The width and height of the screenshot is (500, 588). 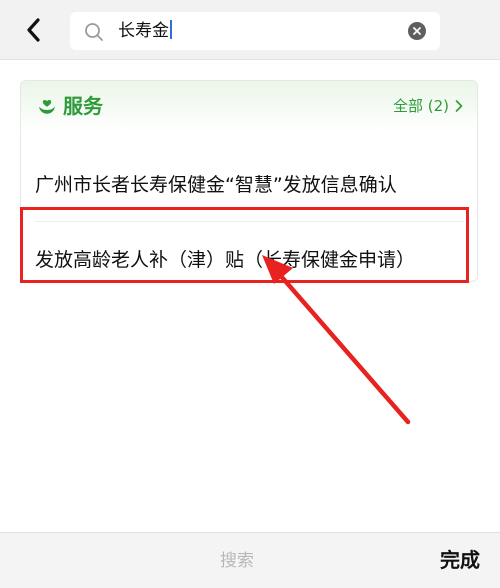 What do you see at coordinates (420, 106) in the screenshot?
I see `view-all-label: 全部 (2)` at bounding box center [420, 106].